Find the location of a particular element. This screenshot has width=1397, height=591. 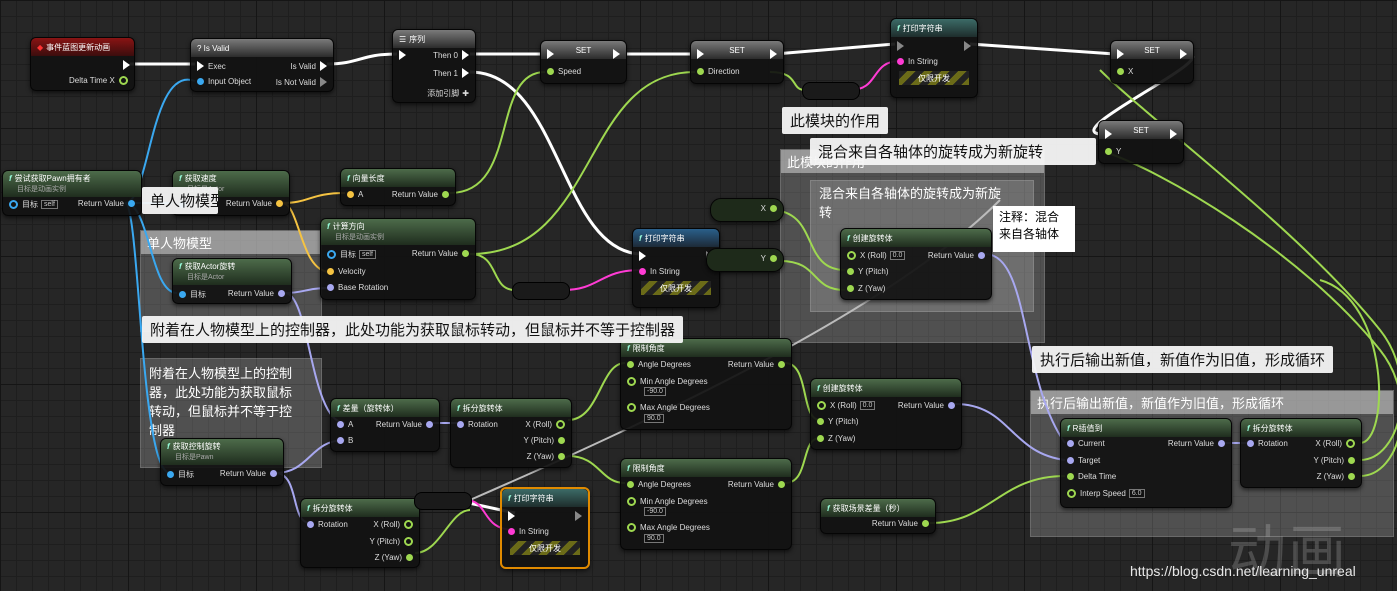

print-string-node-3: f 打印字符串 In String 仅限开发 is located at coordinates (545, 528).